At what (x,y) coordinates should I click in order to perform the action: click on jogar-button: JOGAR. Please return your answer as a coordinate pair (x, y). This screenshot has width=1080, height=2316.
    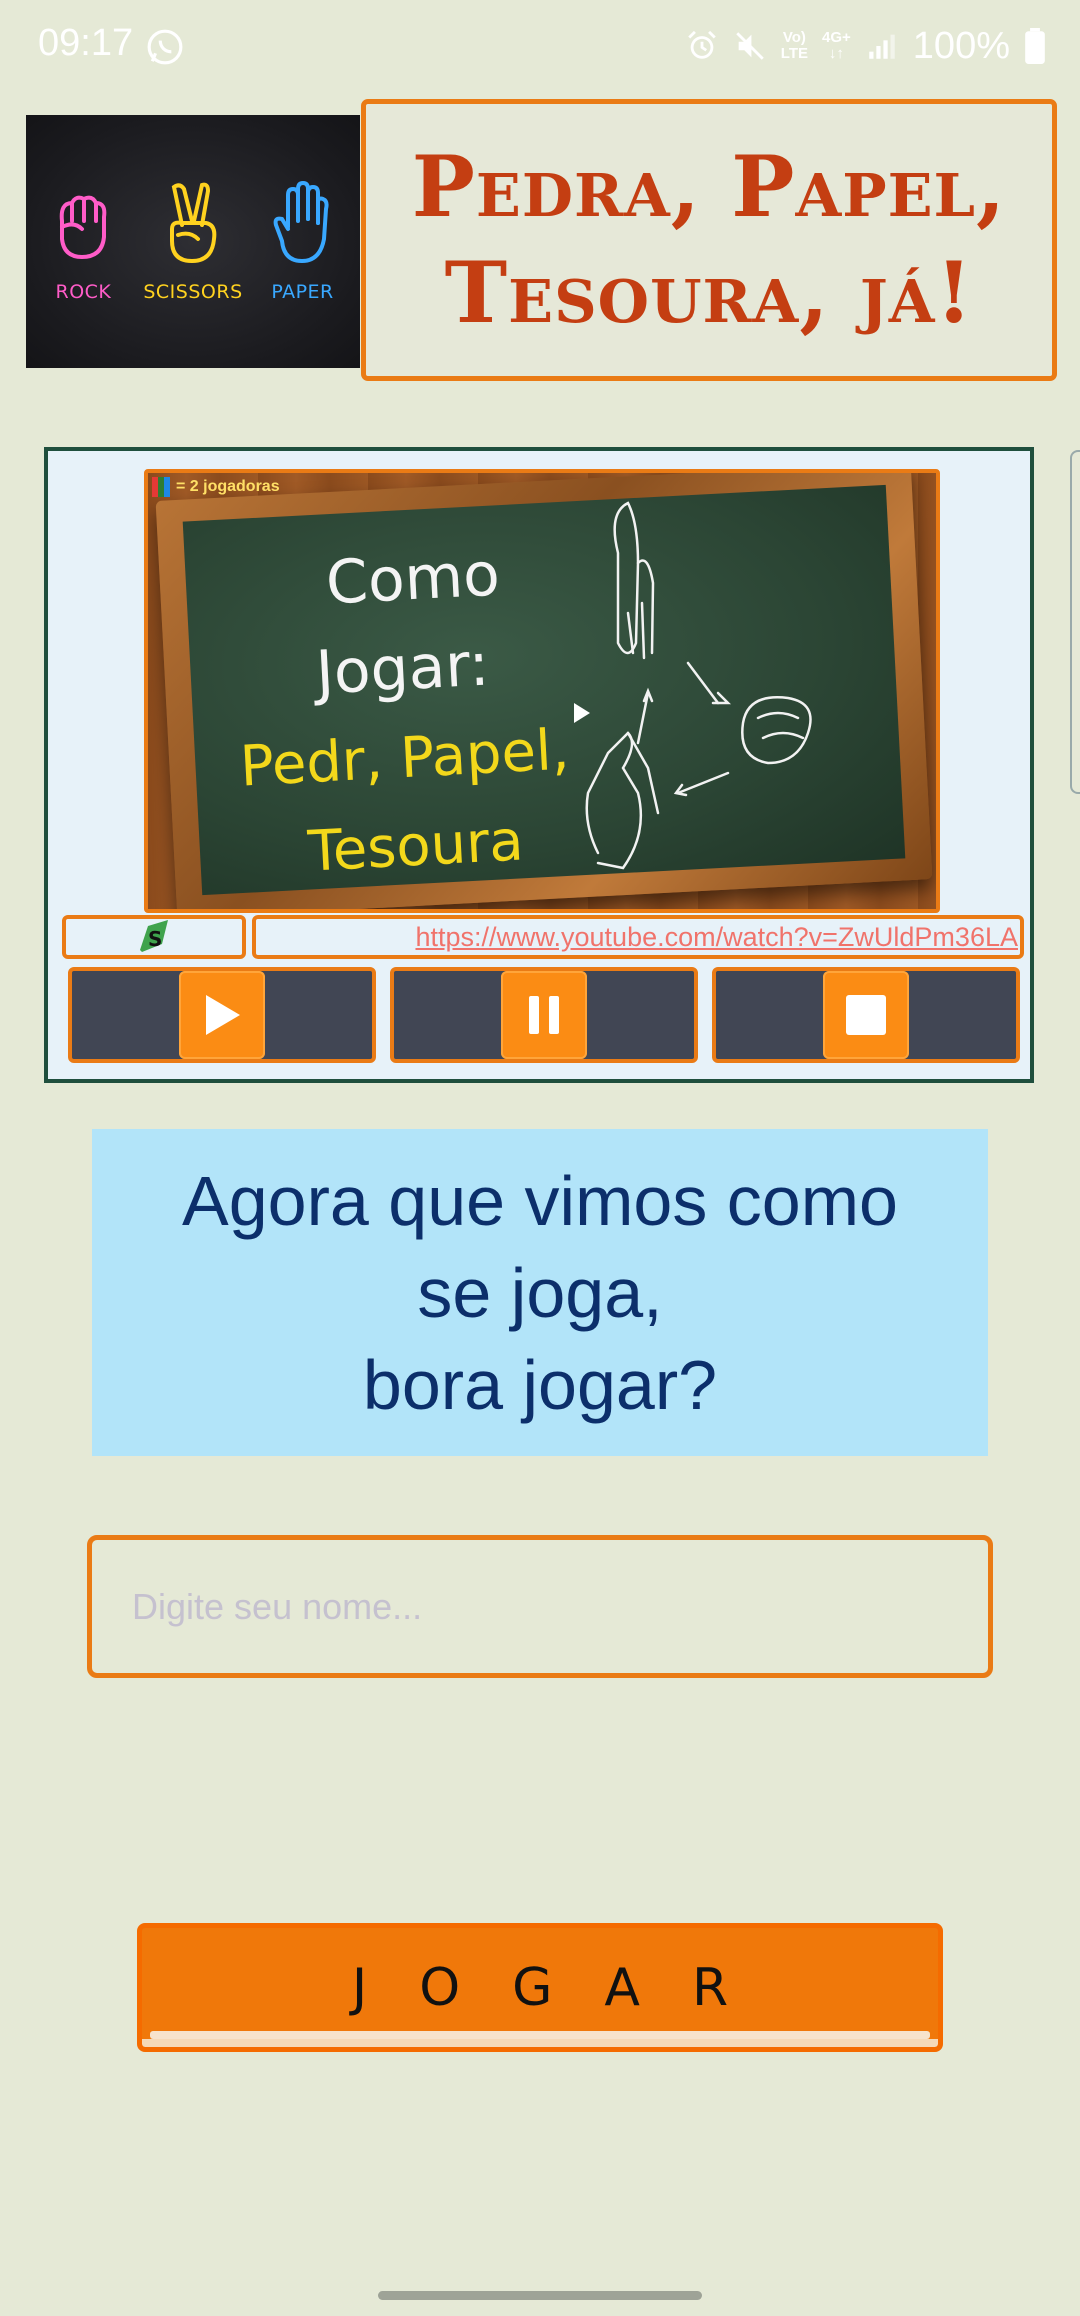
    Looking at the image, I should click on (540, 1987).